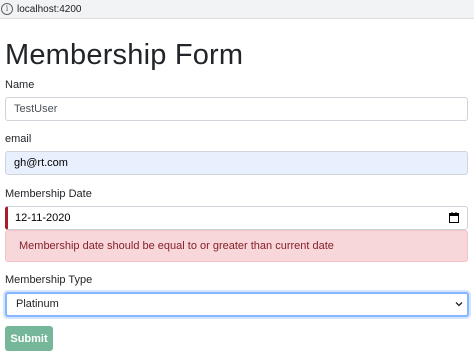  I want to click on page-title: Membership Form, so click(124, 55).